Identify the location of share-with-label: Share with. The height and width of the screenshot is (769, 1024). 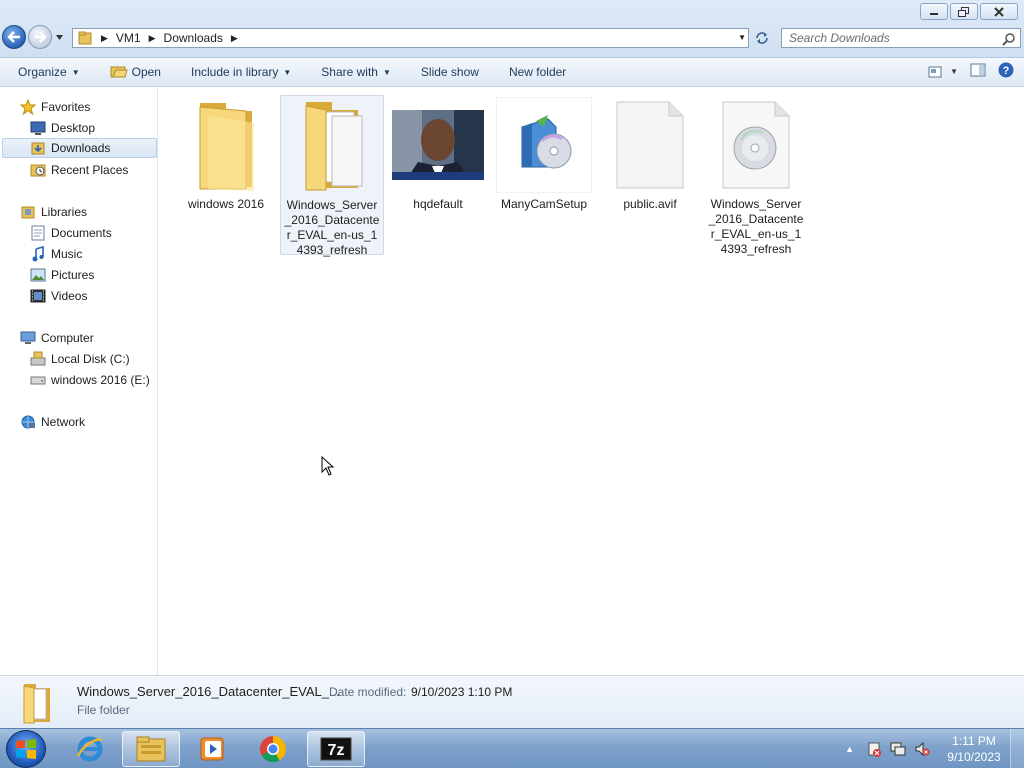
(349, 72).